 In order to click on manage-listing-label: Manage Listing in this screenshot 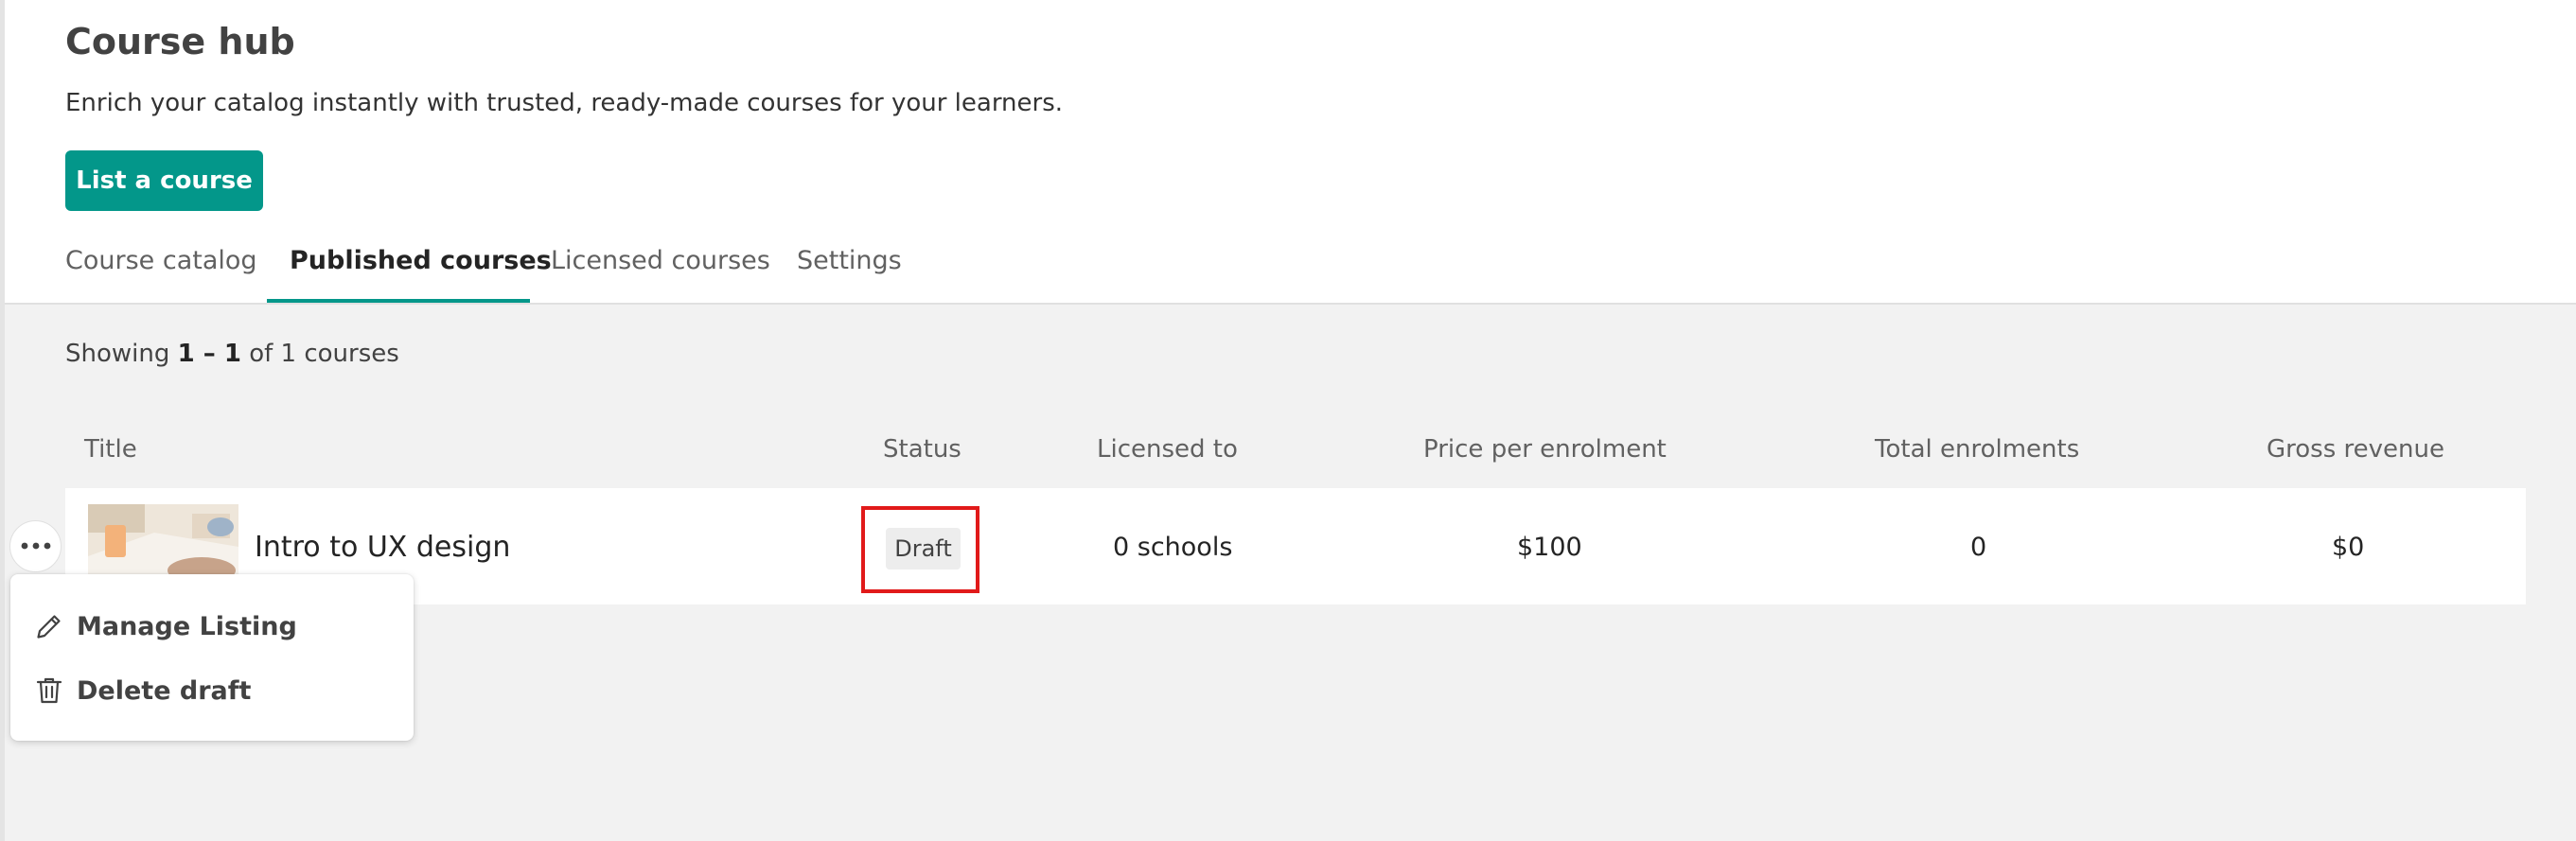, I will do `click(187, 626)`.